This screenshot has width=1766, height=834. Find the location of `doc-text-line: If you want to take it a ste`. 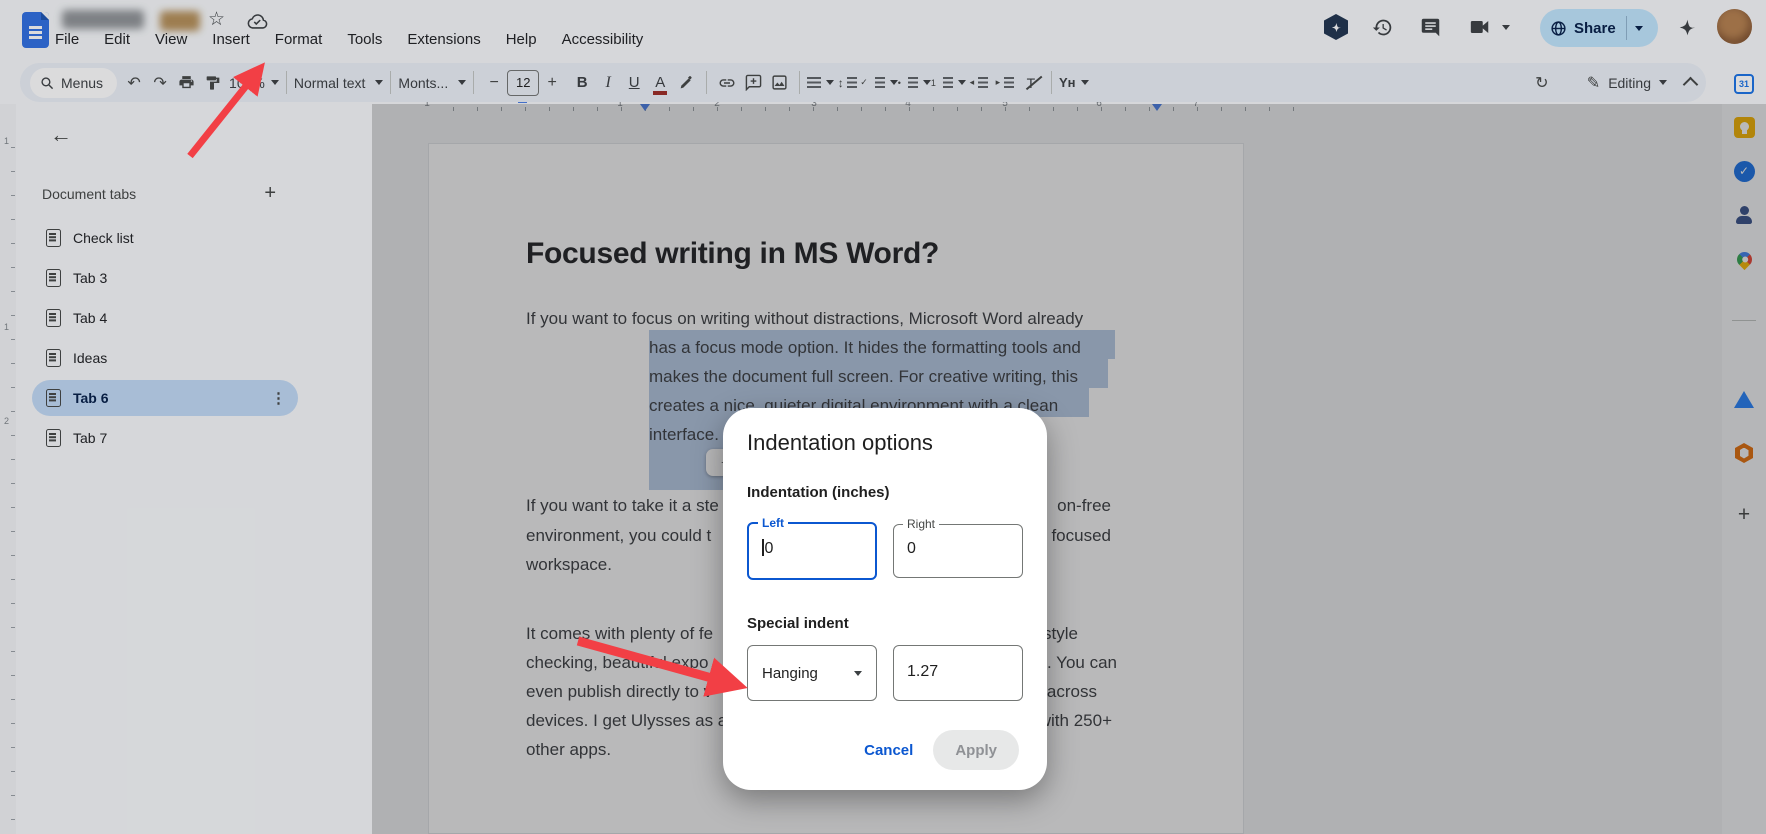

doc-text-line: If you want to take it a ste is located at coordinates (622, 505).